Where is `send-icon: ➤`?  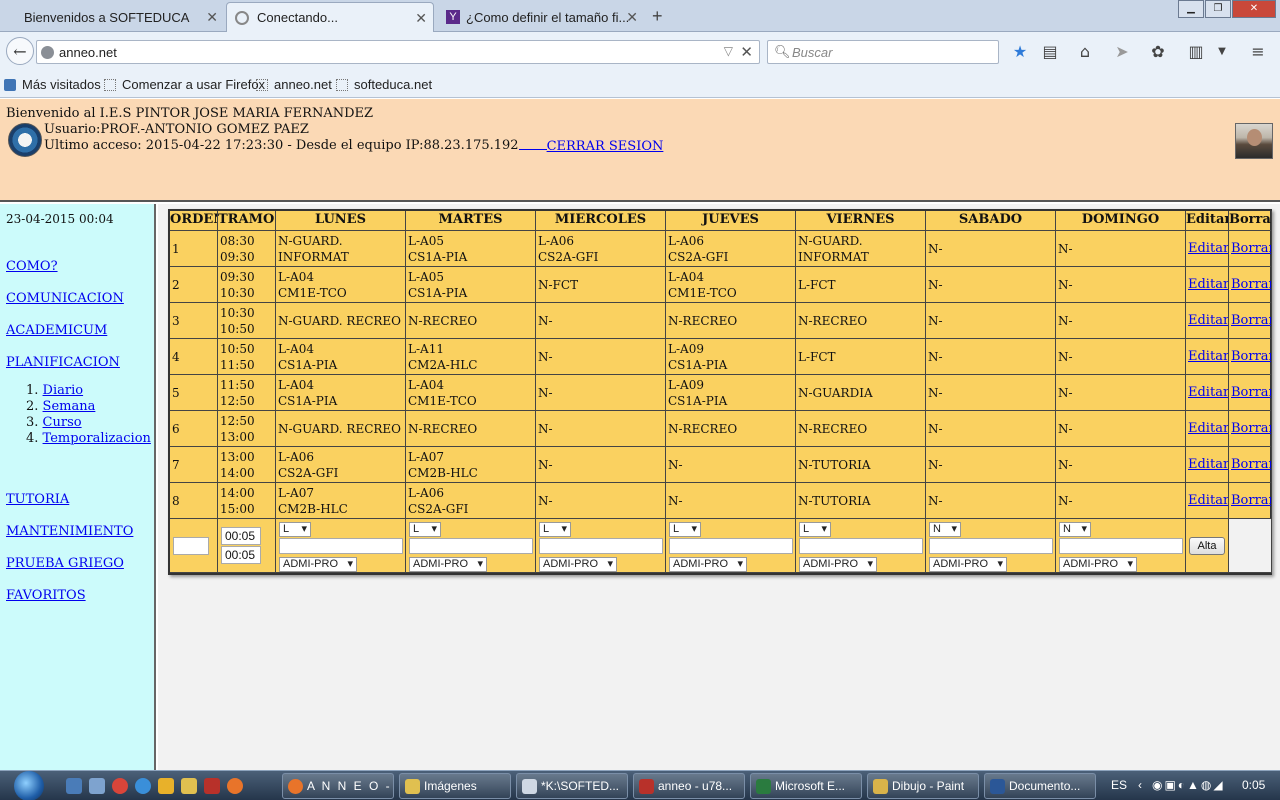
send-icon: ➤ is located at coordinates (1122, 52).